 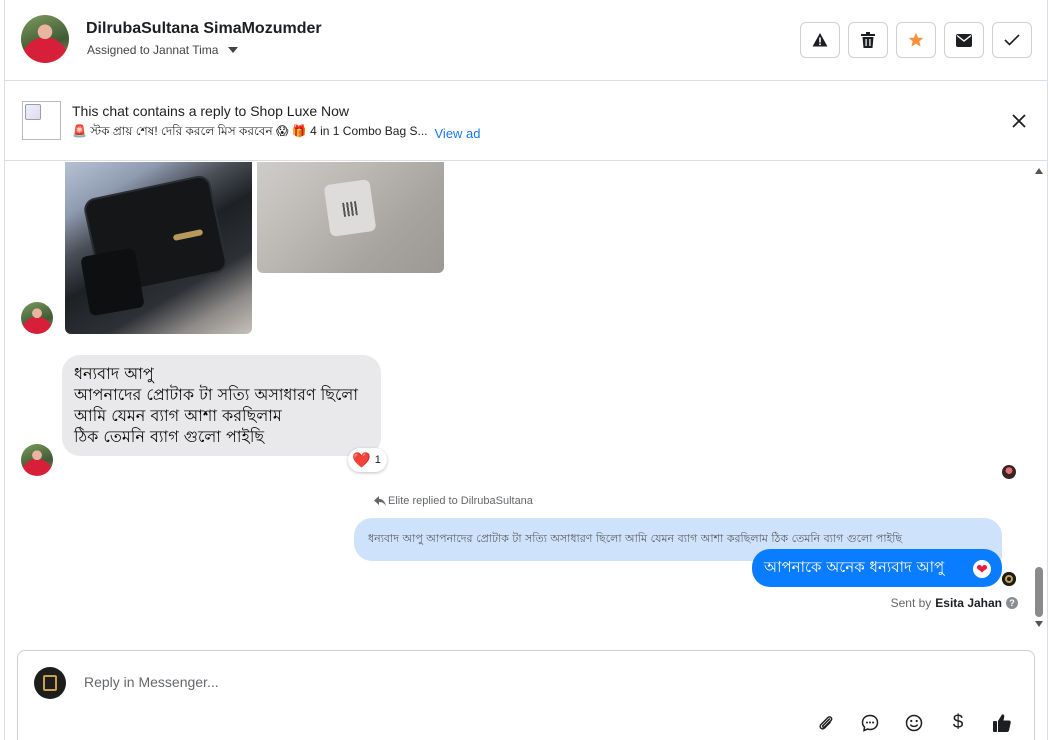 I want to click on check-icon, so click(x=1012, y=40).